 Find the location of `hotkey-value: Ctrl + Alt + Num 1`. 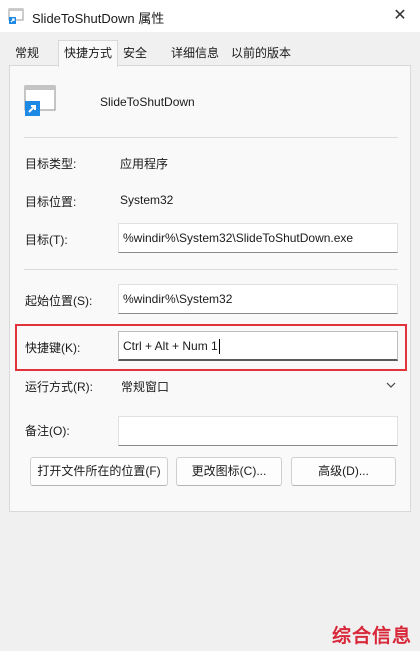

hotkey-value: Ctrl + Alt + Num 1 is located at coordinates (170, 346).